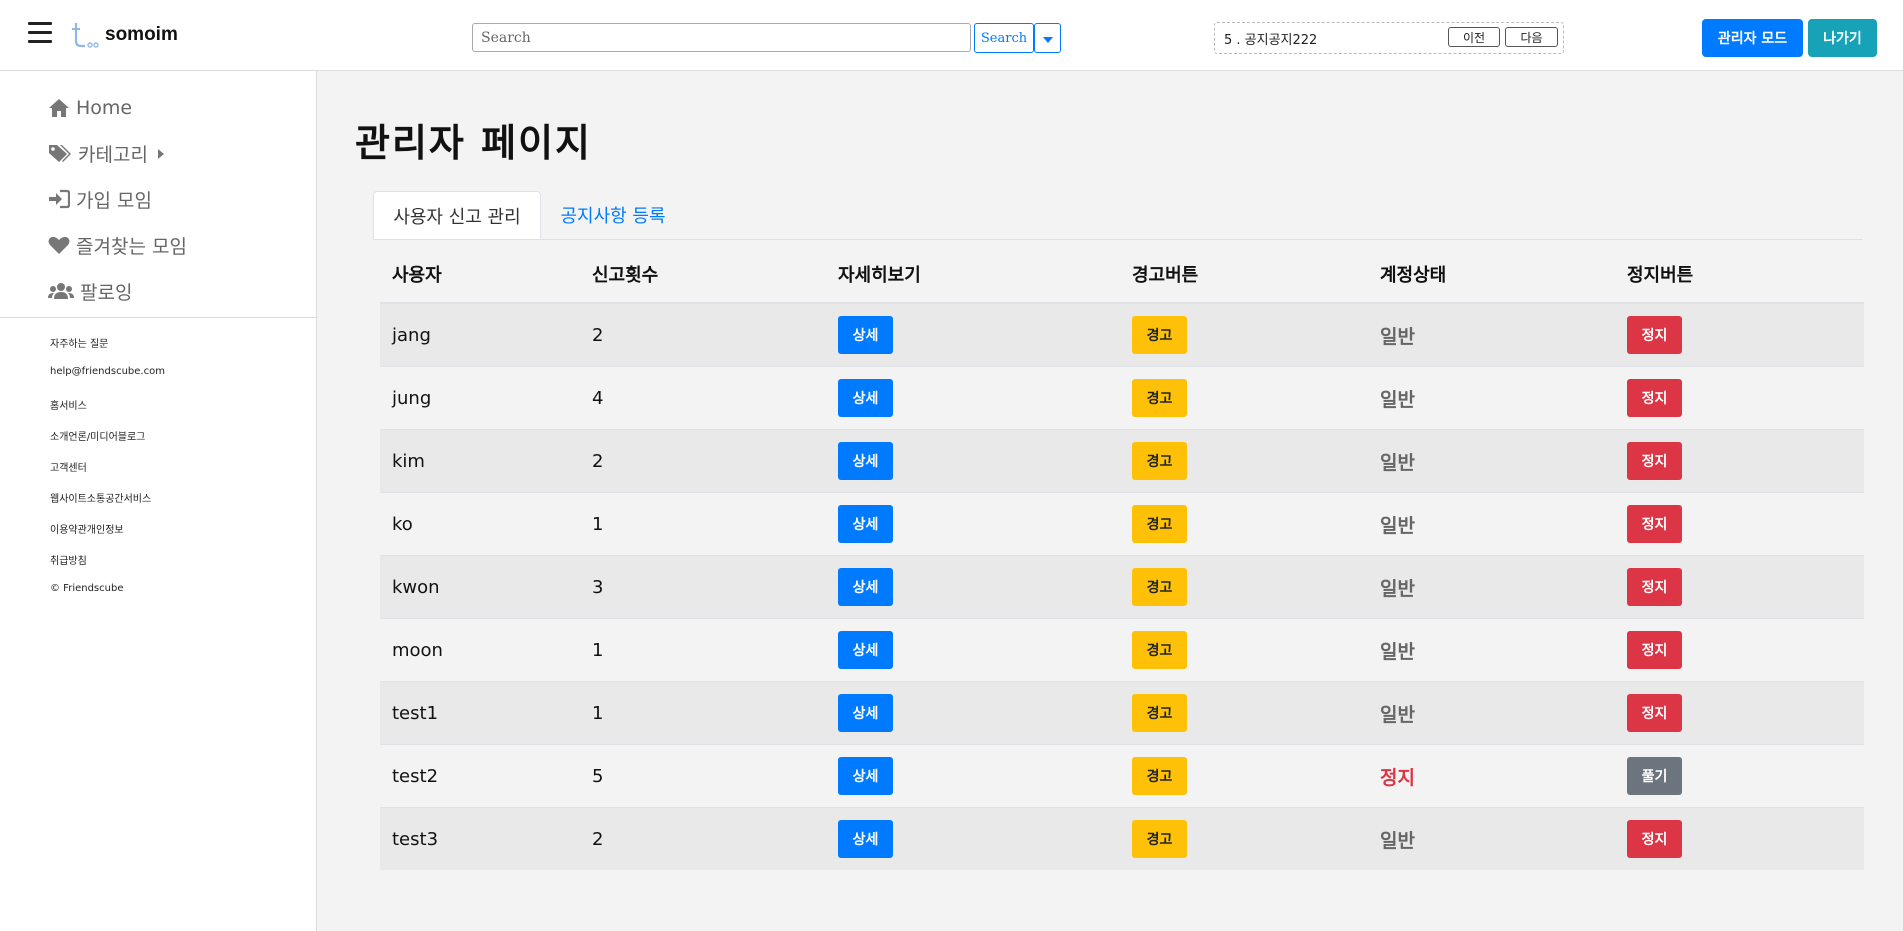  Describe the element at coordinates (703, 713) in the screenshot. I see `report-count-cell: 1` at that location.